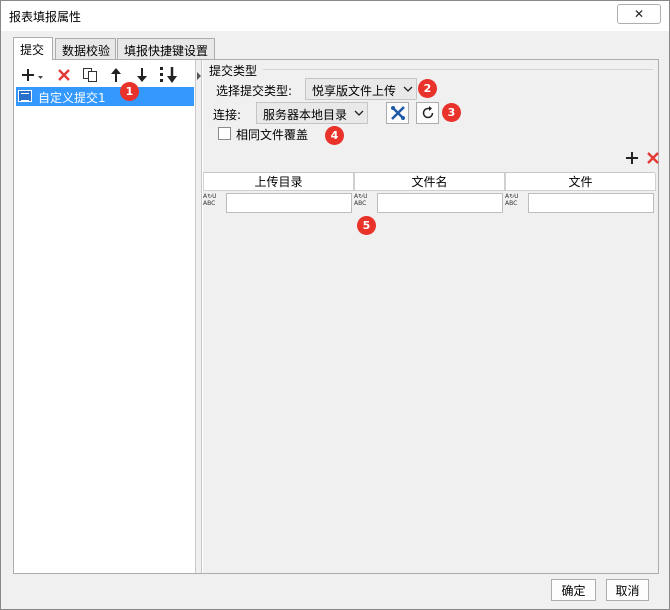 The image size is (670, 610). I want to click on submit-type-select: 悦享版文件上传, so click(361, 89).